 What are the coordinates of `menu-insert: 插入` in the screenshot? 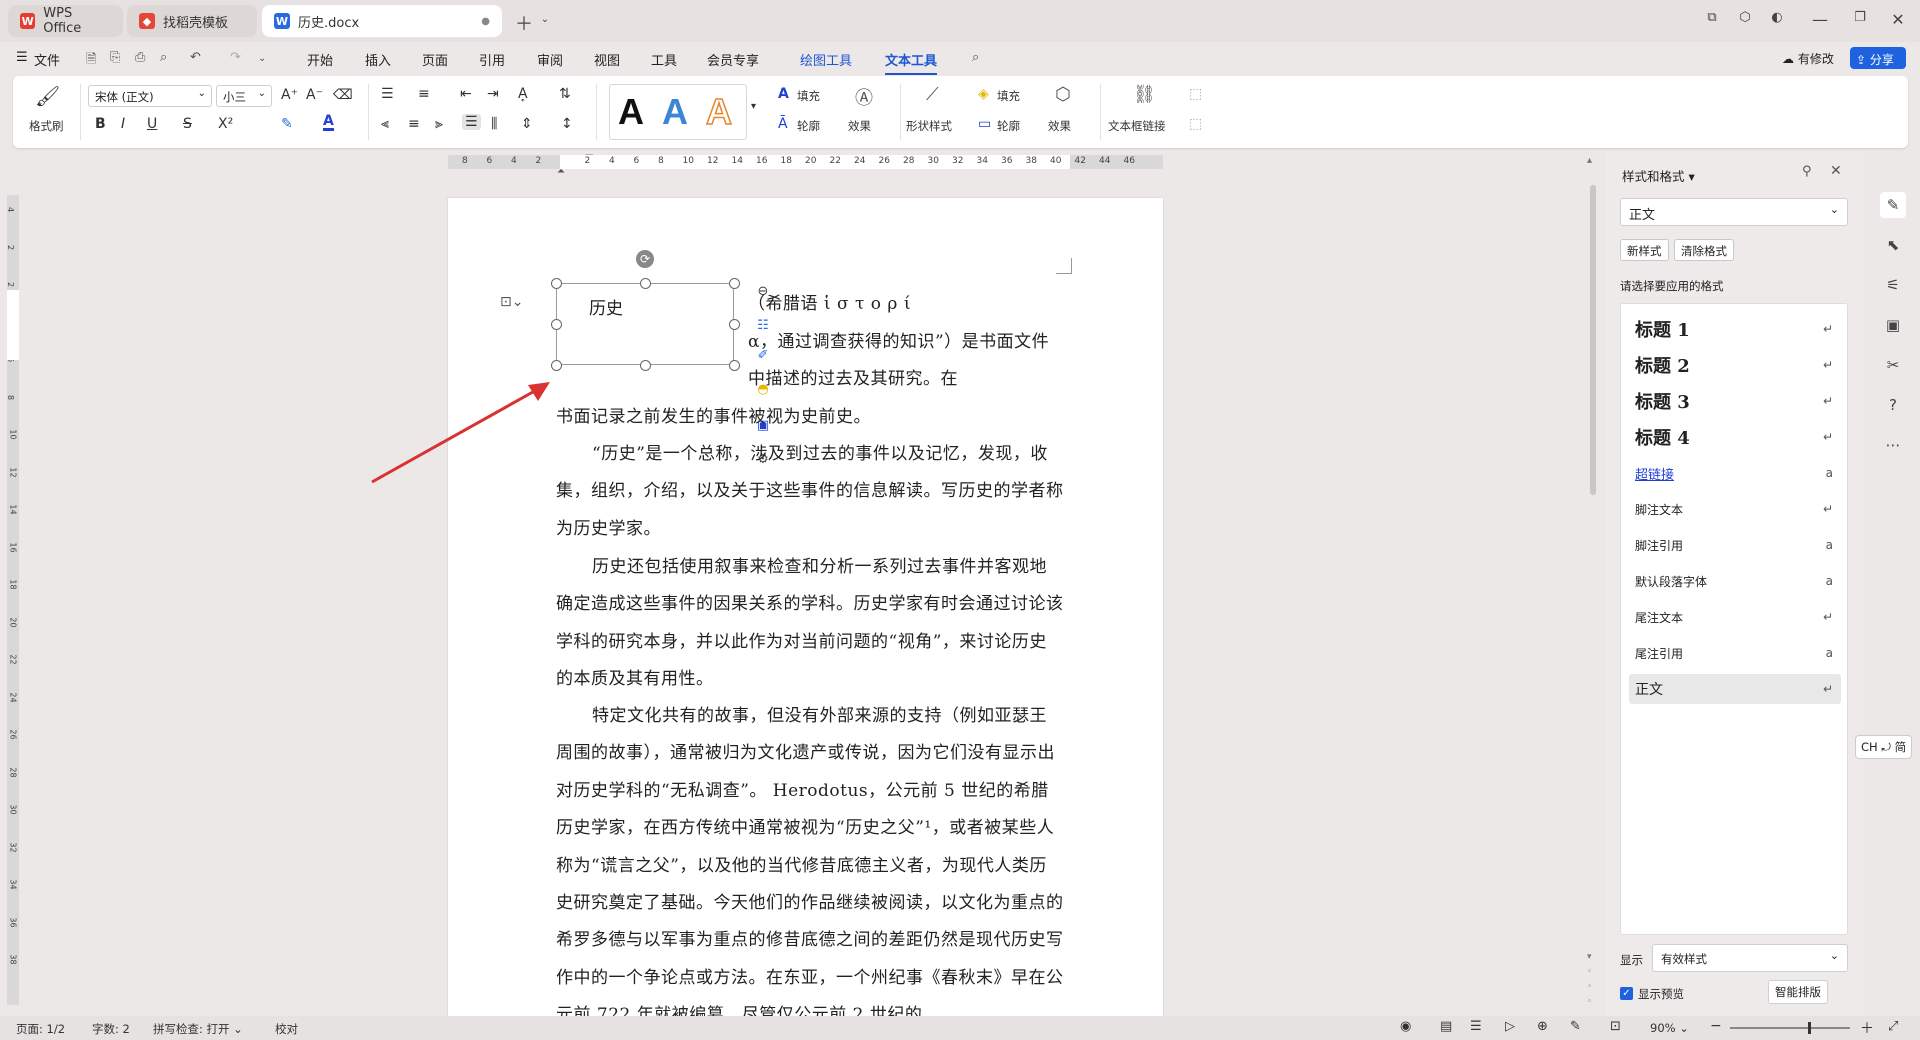 It's located at (378, 59).